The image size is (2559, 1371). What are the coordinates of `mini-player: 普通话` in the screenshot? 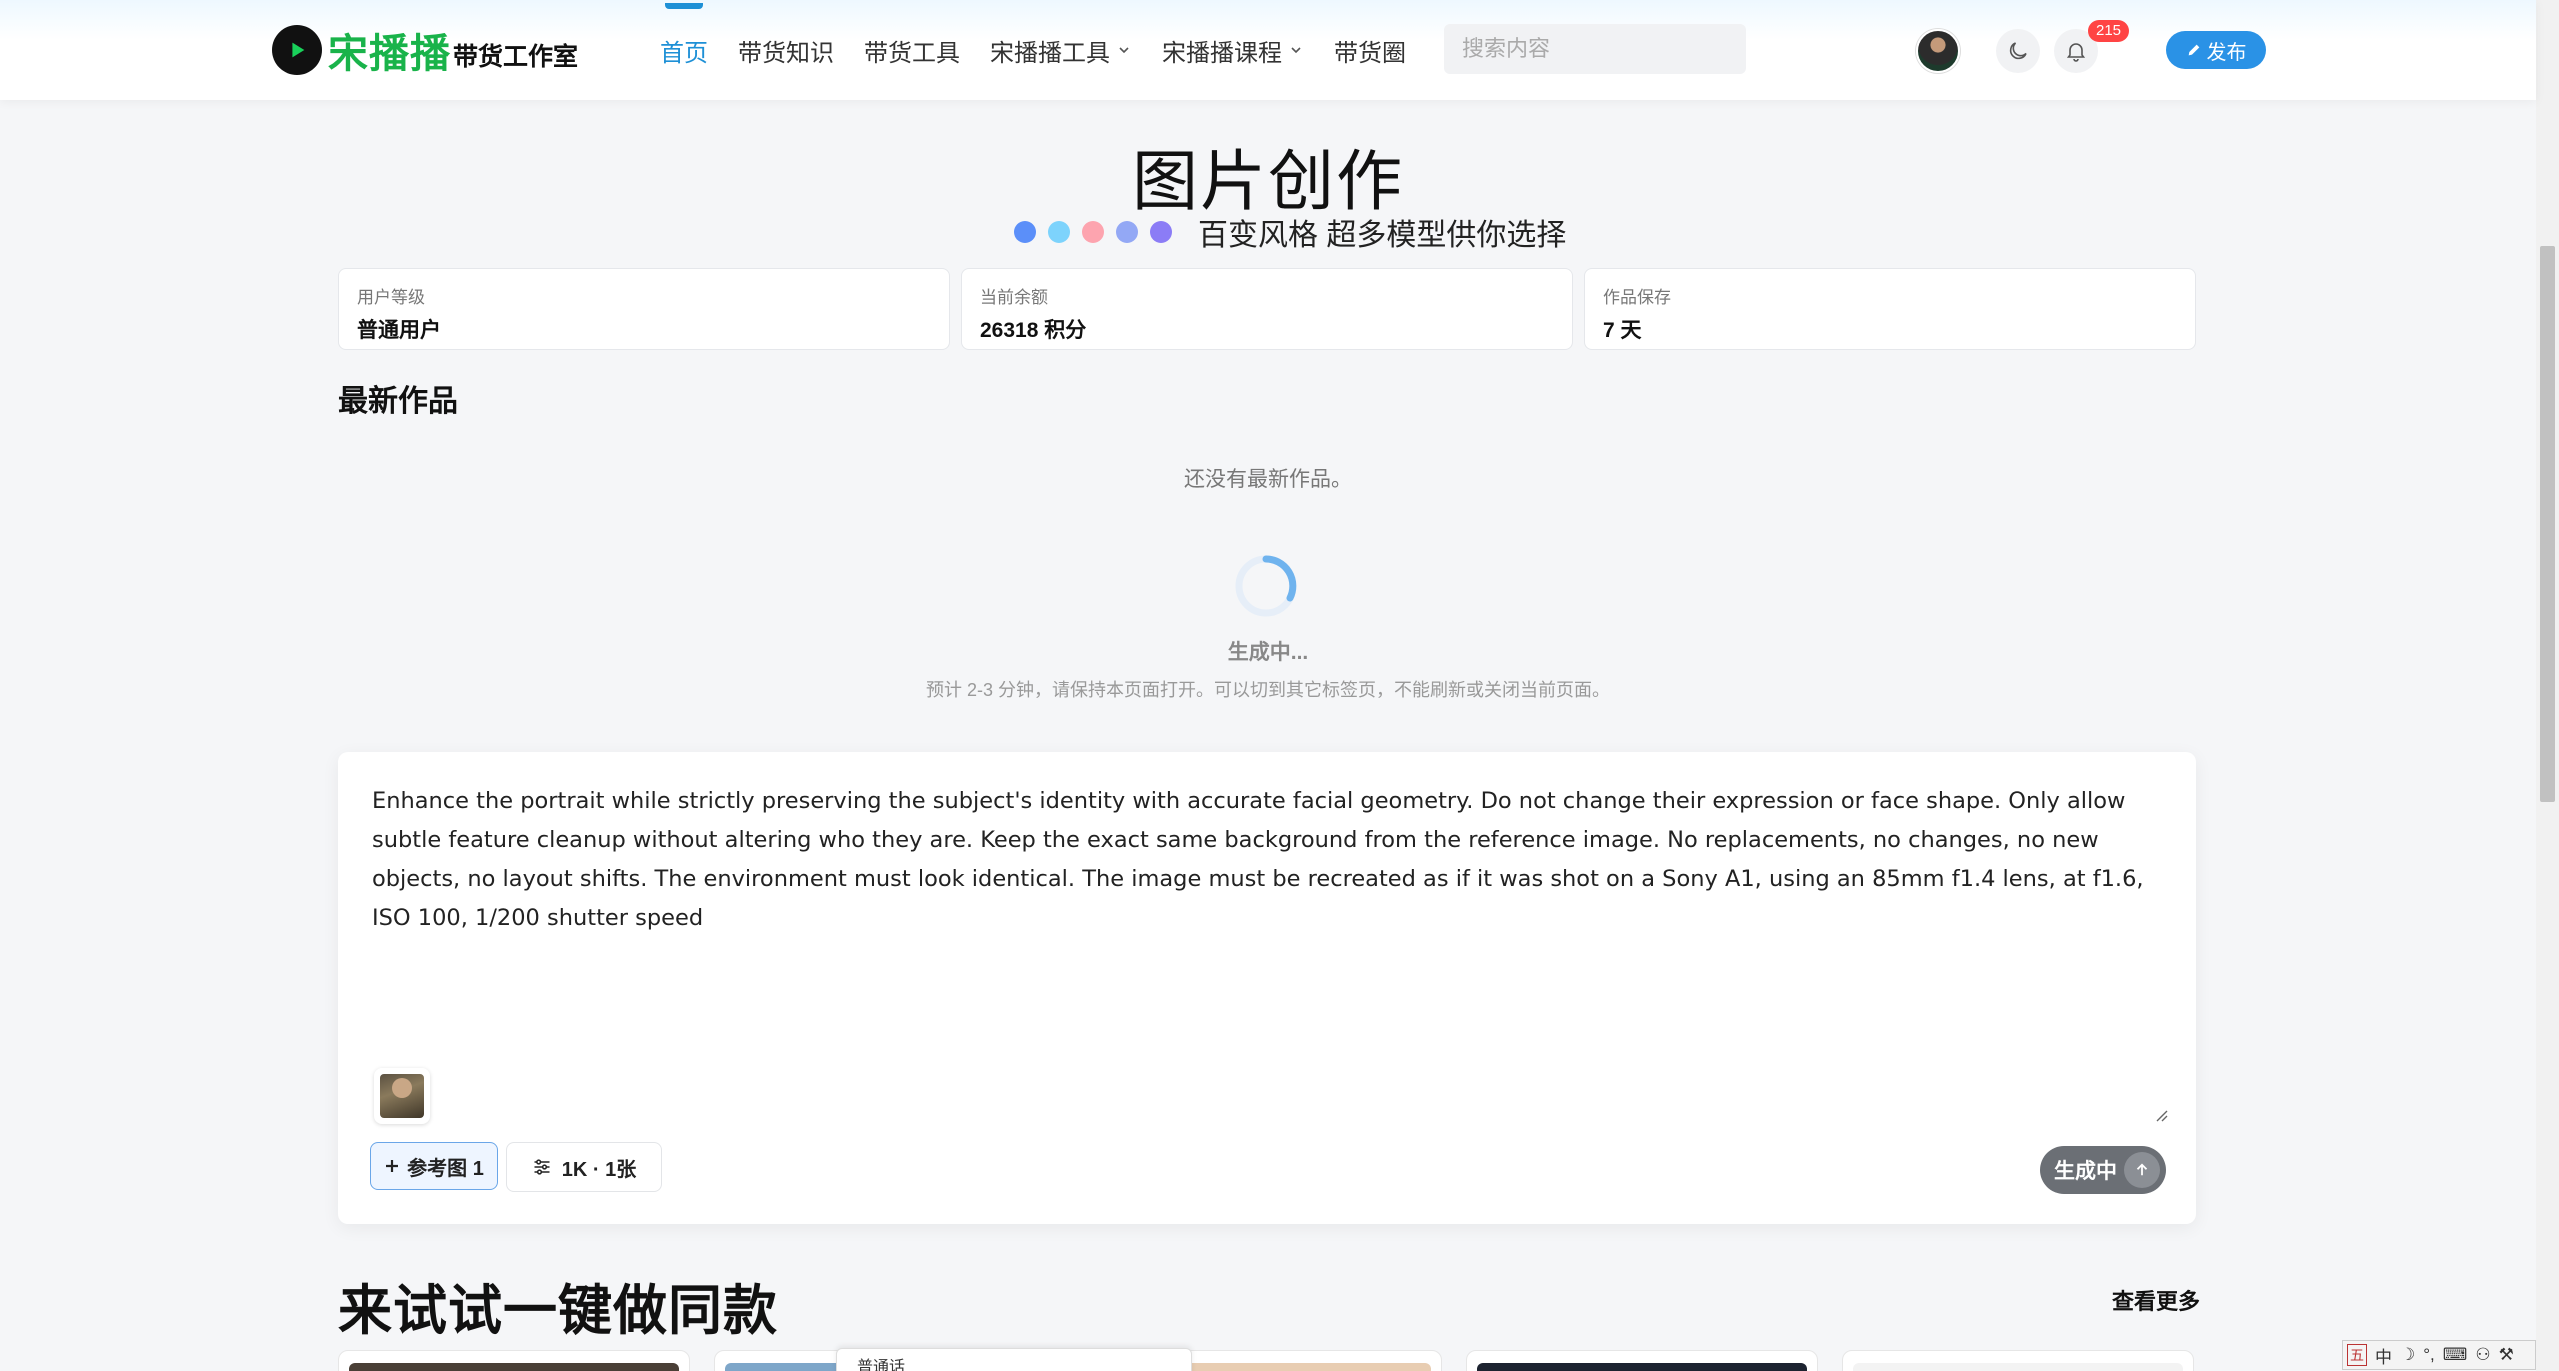 It's located at (1014, 1359).